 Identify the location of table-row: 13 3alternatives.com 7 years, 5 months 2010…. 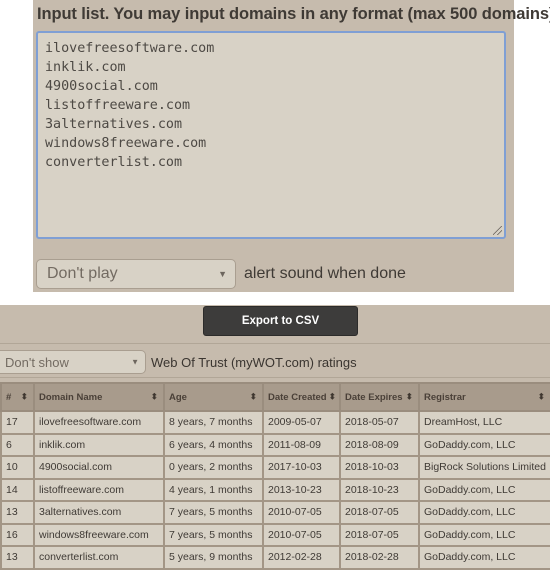
(275, 512).